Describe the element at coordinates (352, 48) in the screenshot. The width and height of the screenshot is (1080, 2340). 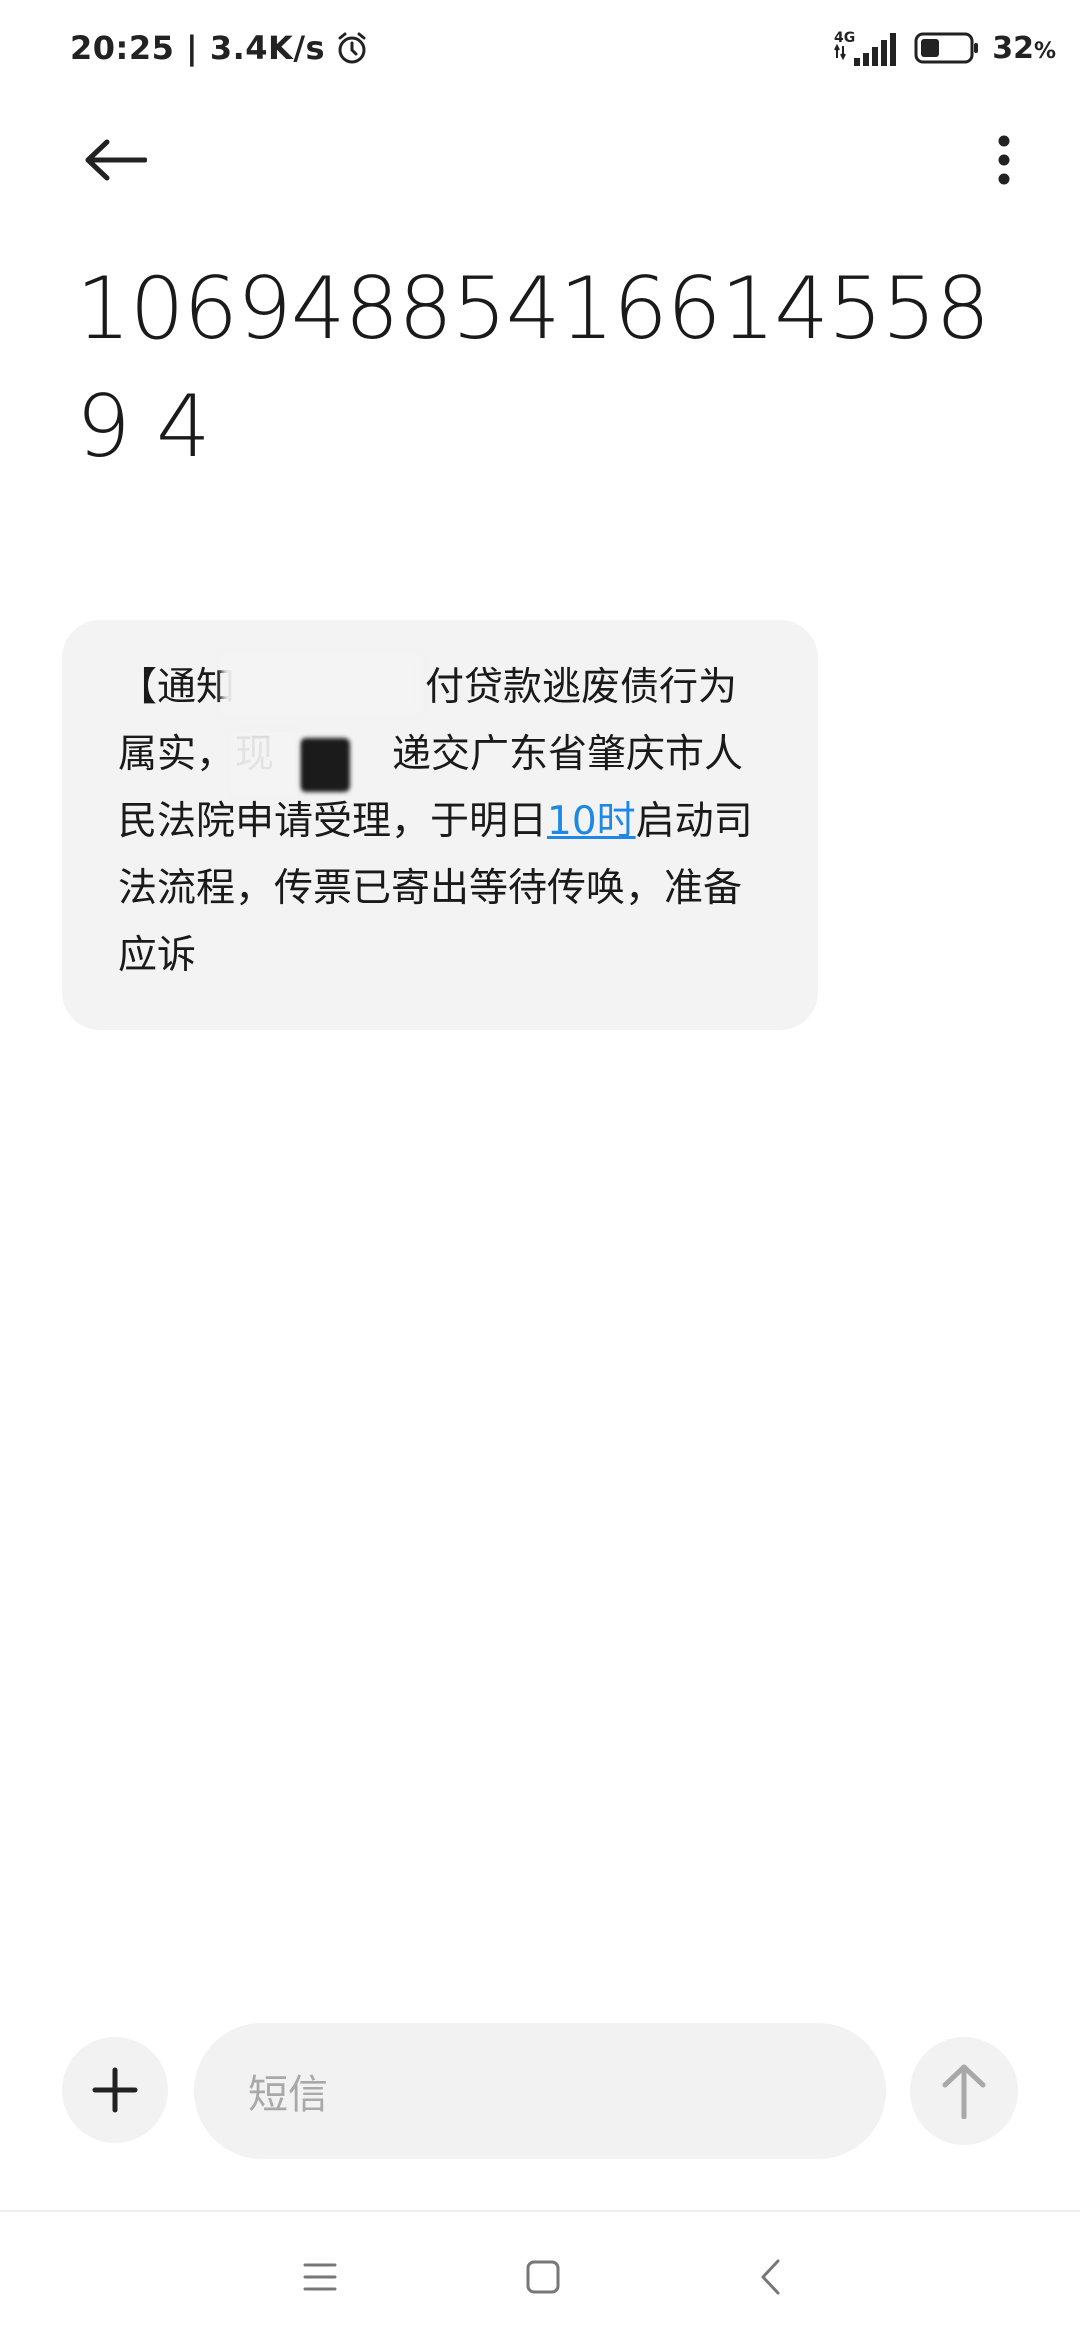
I see `alarm-clock-icon` at that location.